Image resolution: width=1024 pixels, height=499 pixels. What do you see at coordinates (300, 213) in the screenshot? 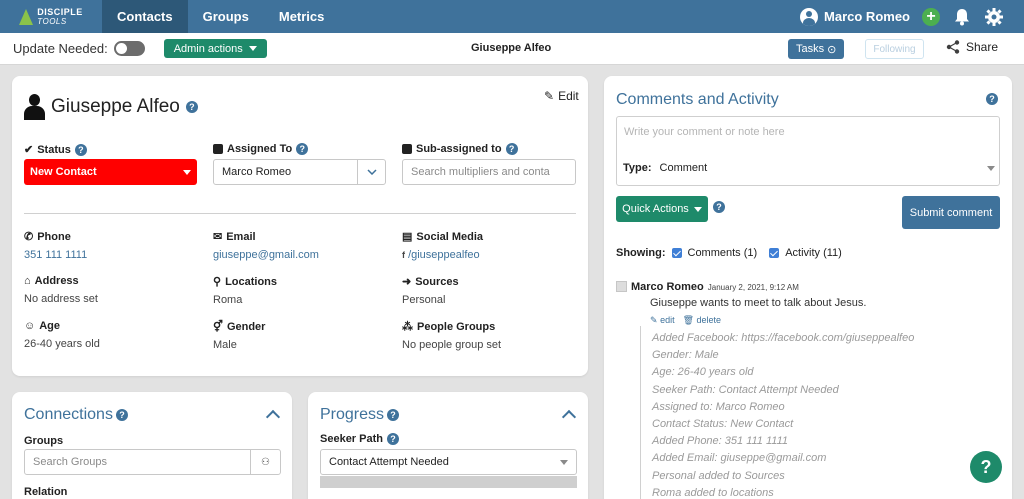
I see `divider` at bounding box center [300, 213].